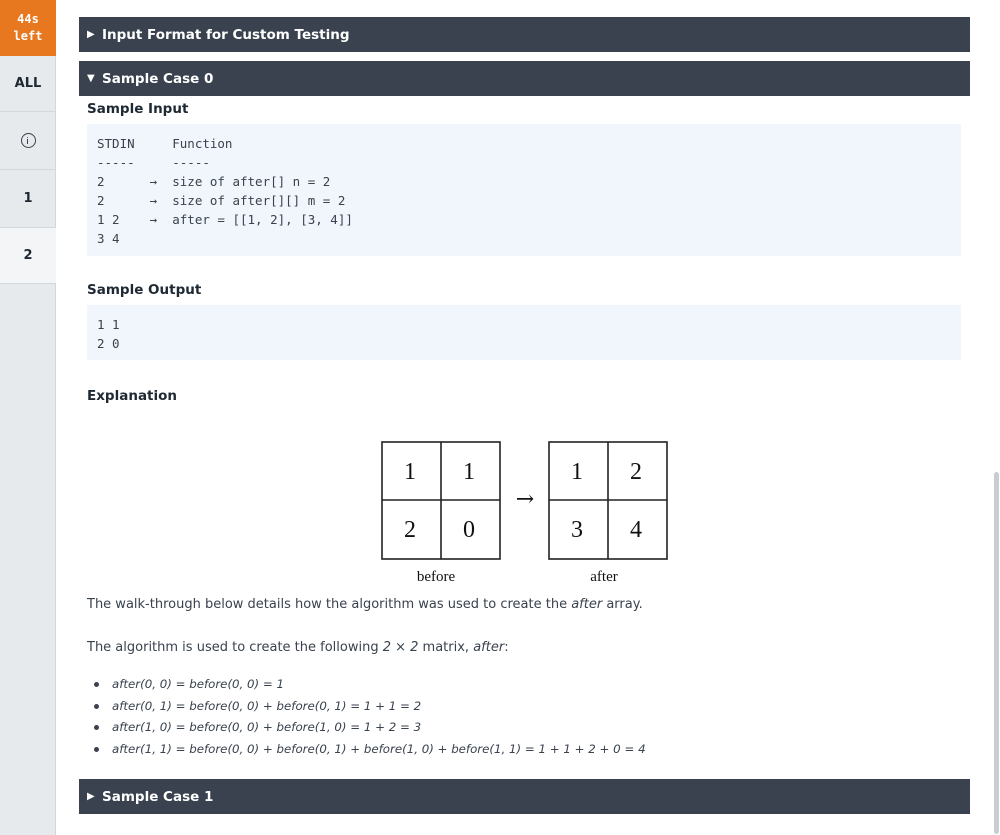  I want to click on walkthrough-emphasis: after, so click(587, 604).